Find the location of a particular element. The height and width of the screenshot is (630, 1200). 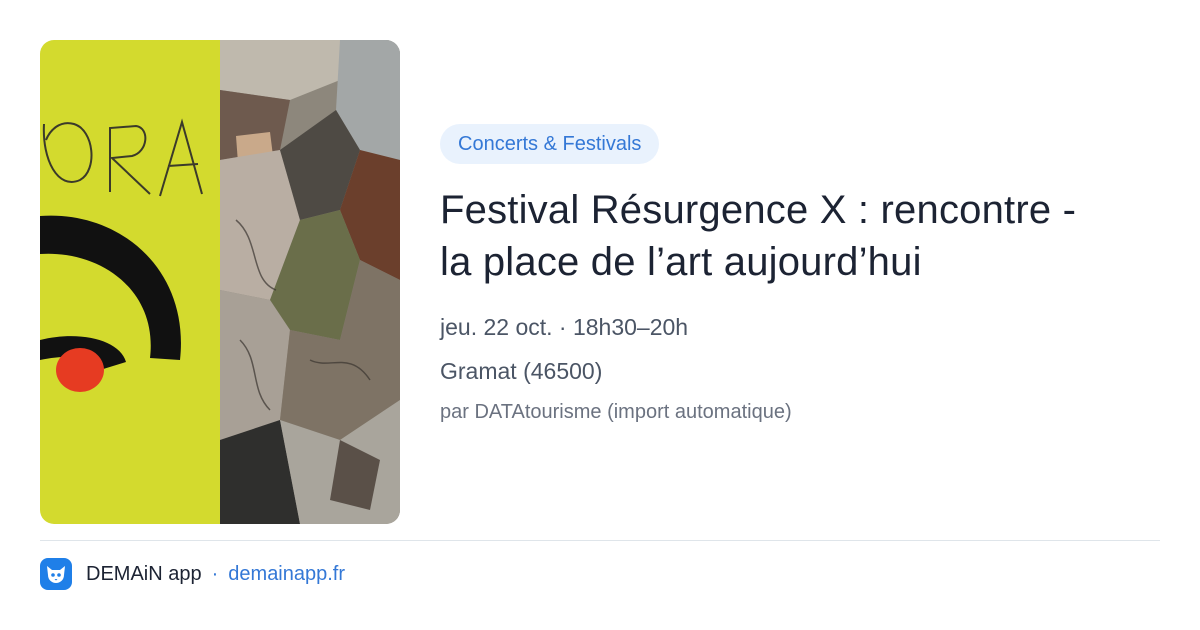

event-title-line-2: la place de l’art aujourd’hui is located at coordinates (681, 262).